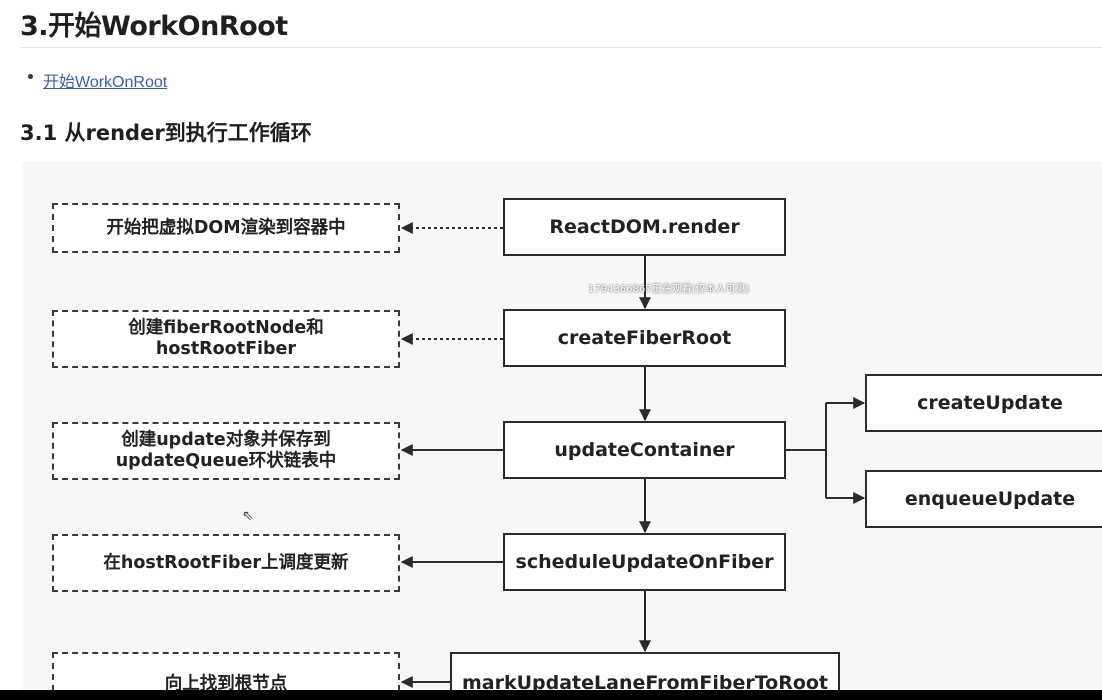 The image size is (1102, 700). Describe the element at coordinates (644, 450) in the screenshot. I see `node-update-container: updateContainer` at that location.